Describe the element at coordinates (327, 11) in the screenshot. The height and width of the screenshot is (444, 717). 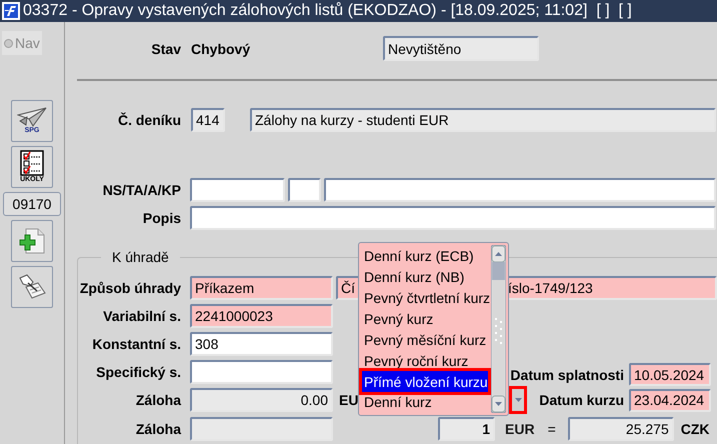
I see `window-title: 03372 - Opravy vystavených zálohových listů (EKODZAO) - [18.09.2025; 11:02] [ ] [ ]` at that location.